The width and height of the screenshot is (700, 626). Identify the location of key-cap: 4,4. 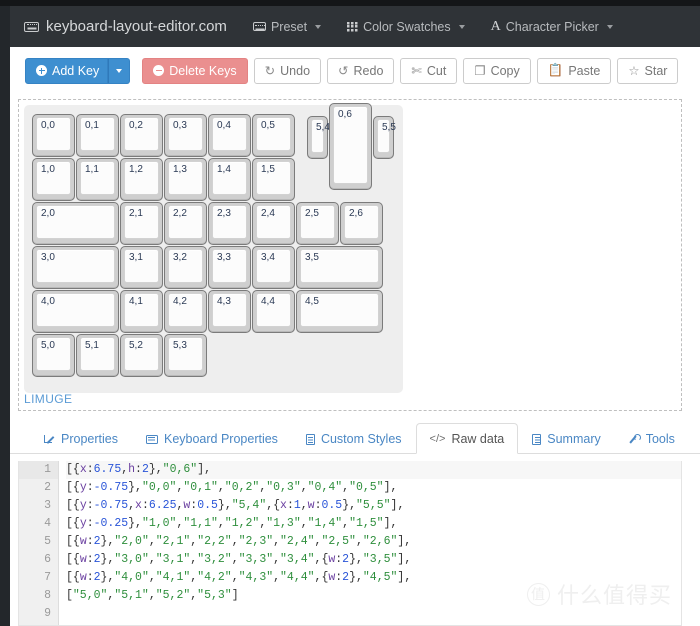
(273, 310).